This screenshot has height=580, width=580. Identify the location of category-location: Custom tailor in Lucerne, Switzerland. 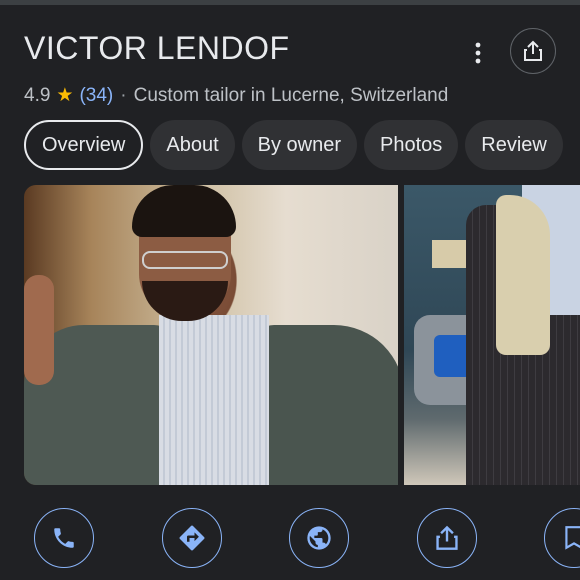
(291, 95).